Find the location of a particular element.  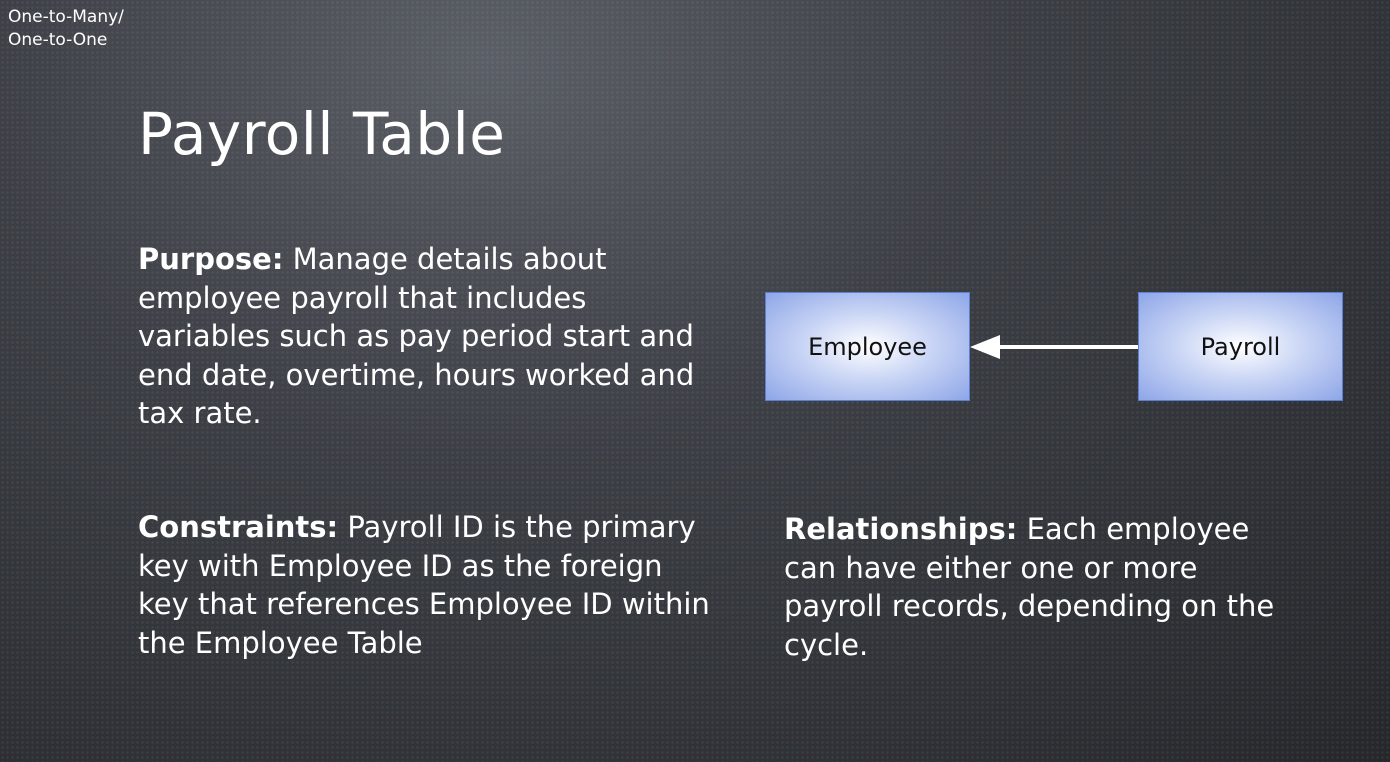

section-label: One-to-Many/ One-to-One is located at coordinates (66, 29).